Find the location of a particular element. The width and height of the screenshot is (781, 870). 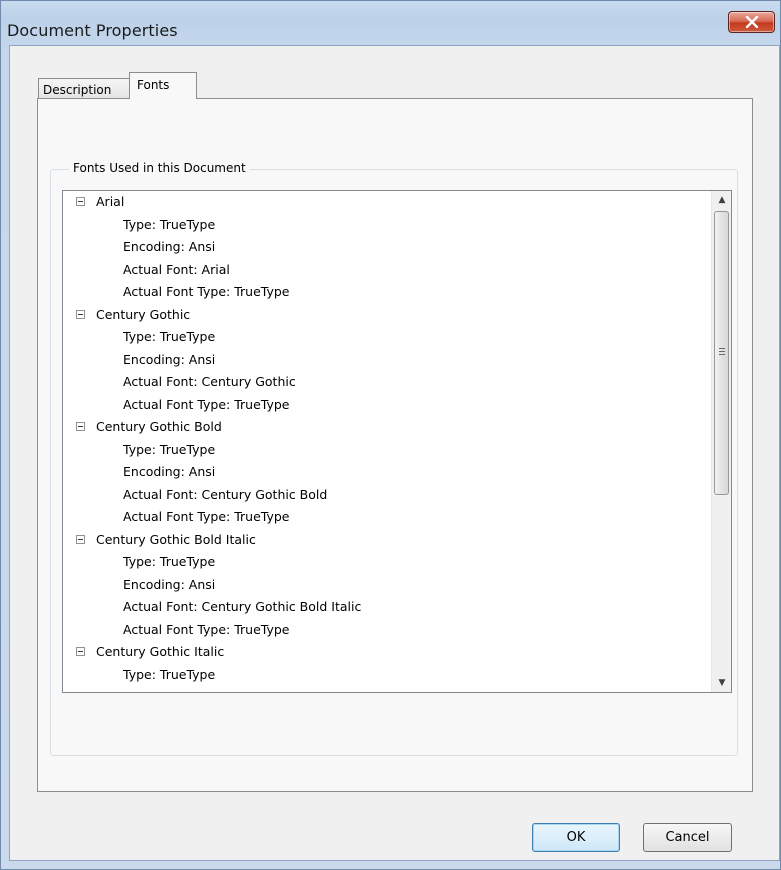

tab-description-label: Description is located at coordinates (77, 90).